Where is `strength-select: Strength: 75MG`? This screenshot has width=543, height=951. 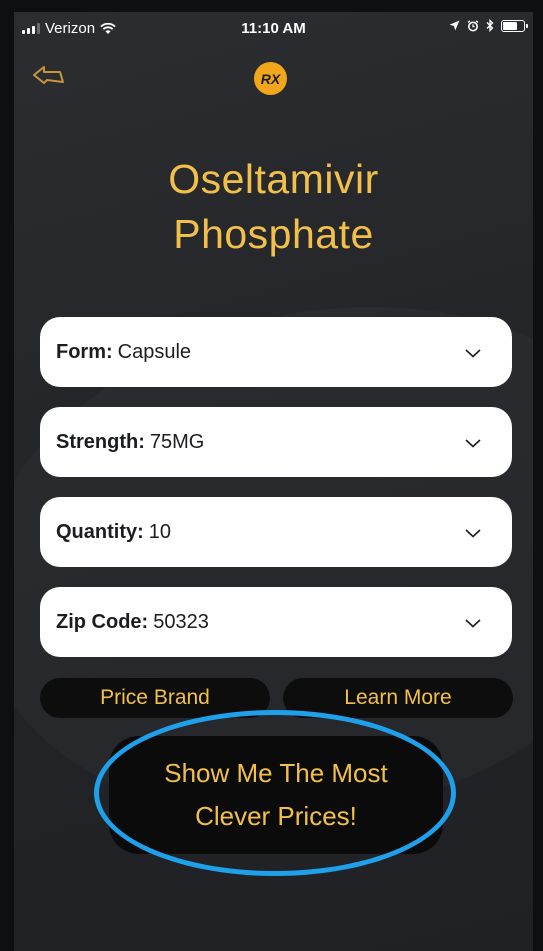
strength-select: Strength: 75MG is located at coordinates (276, 442).